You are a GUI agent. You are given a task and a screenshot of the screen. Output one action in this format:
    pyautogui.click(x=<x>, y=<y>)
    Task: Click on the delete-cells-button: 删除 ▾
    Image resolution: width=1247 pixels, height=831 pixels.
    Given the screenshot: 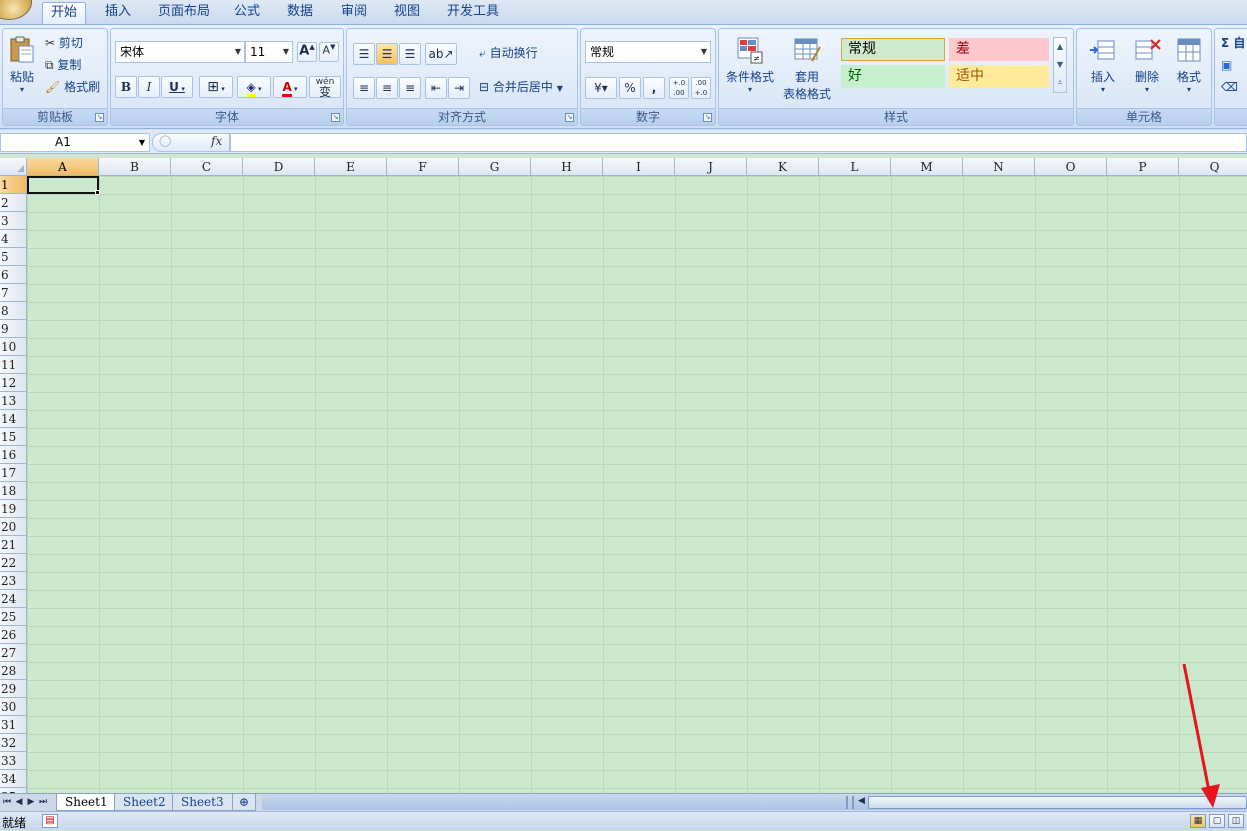 What is the action you would take?
    pyautogui.click(x=1147, y=64)
    